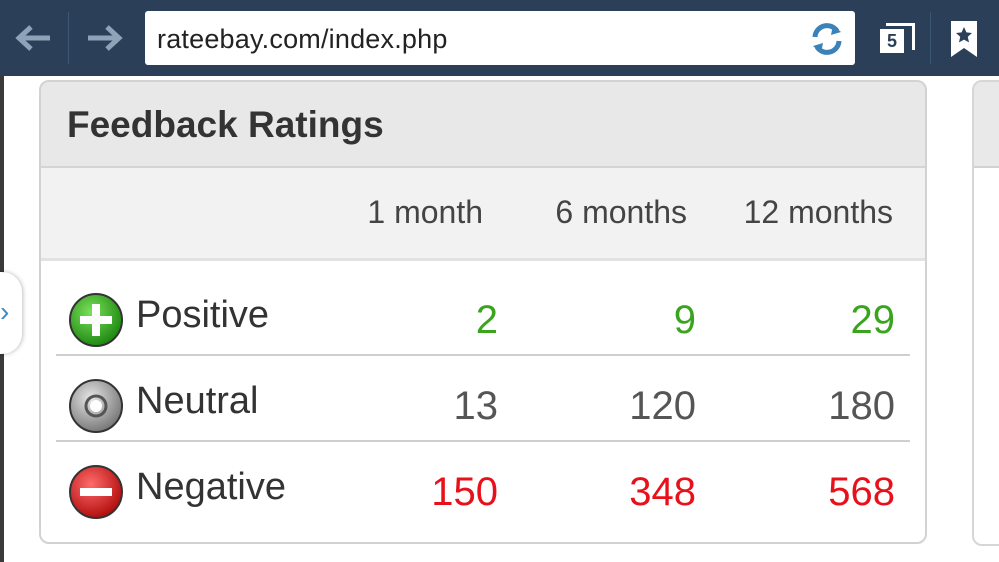 The height and width of the screenshot is (562, 999). I want to click on plus-circle-icon, so click(96, 320).